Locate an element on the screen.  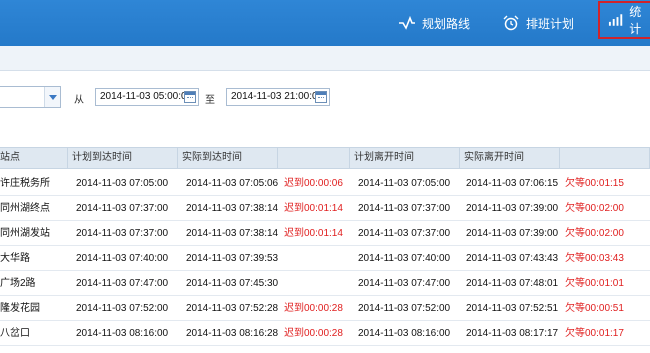
end-time-value: 2014-11-03 21:00:00 is located at coordinates (277, 96).